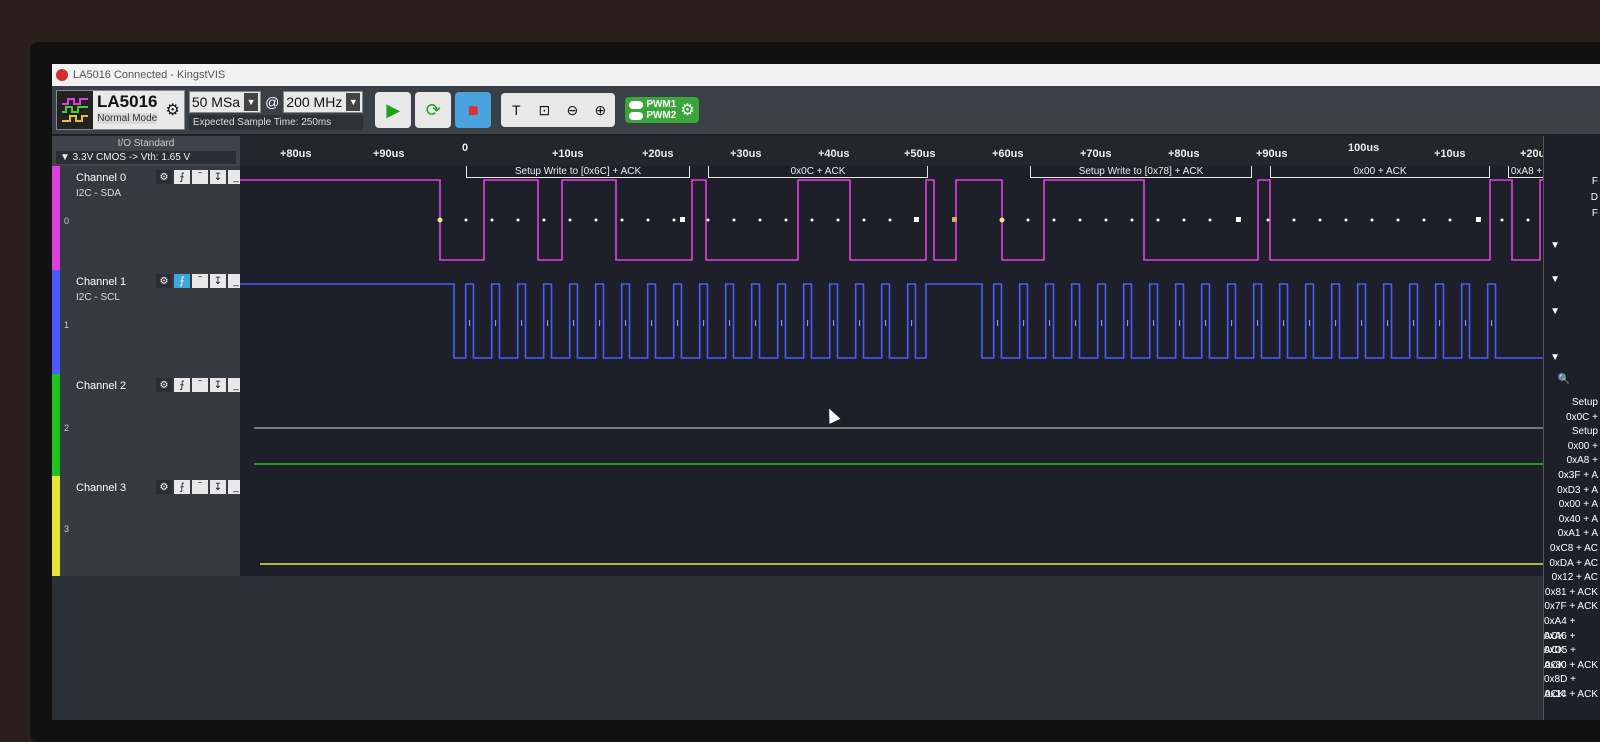  I want to click on text-icon: T, so click(516, 110).